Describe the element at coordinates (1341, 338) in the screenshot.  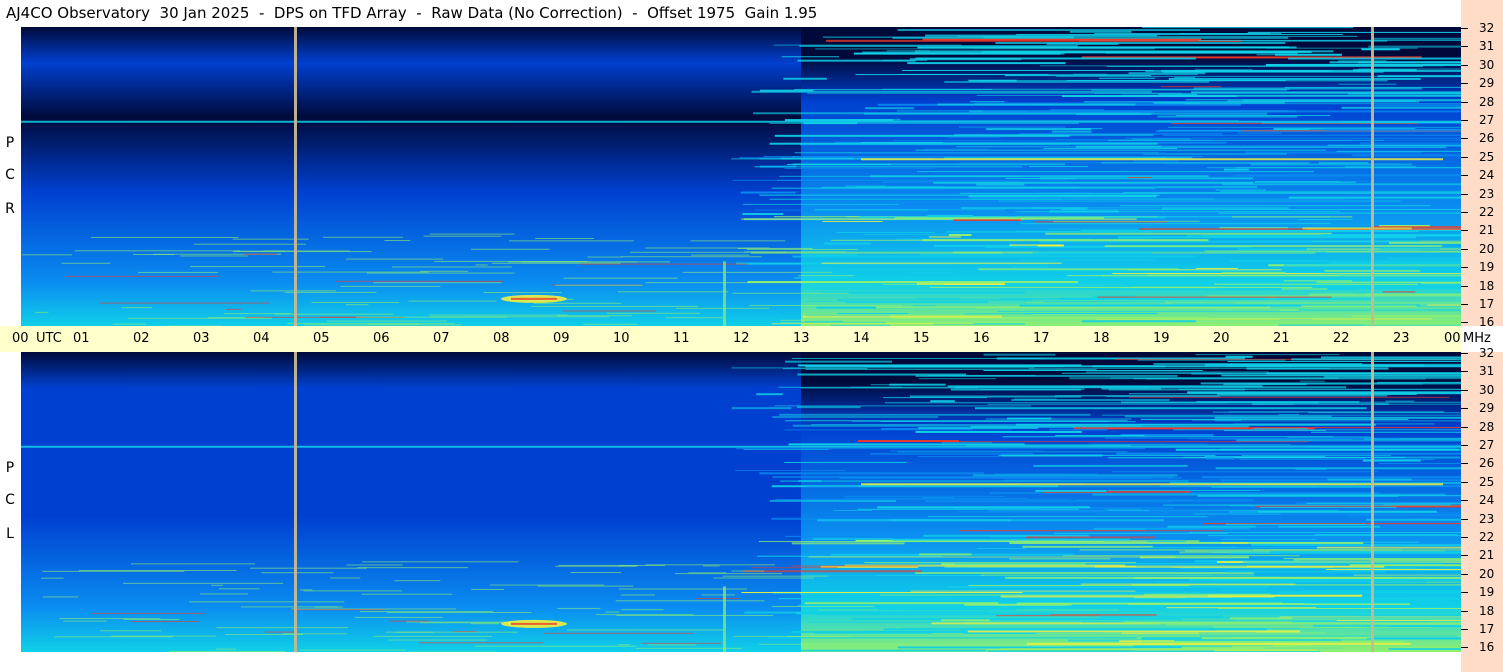
I see `time-tick-label: 22` at that location.